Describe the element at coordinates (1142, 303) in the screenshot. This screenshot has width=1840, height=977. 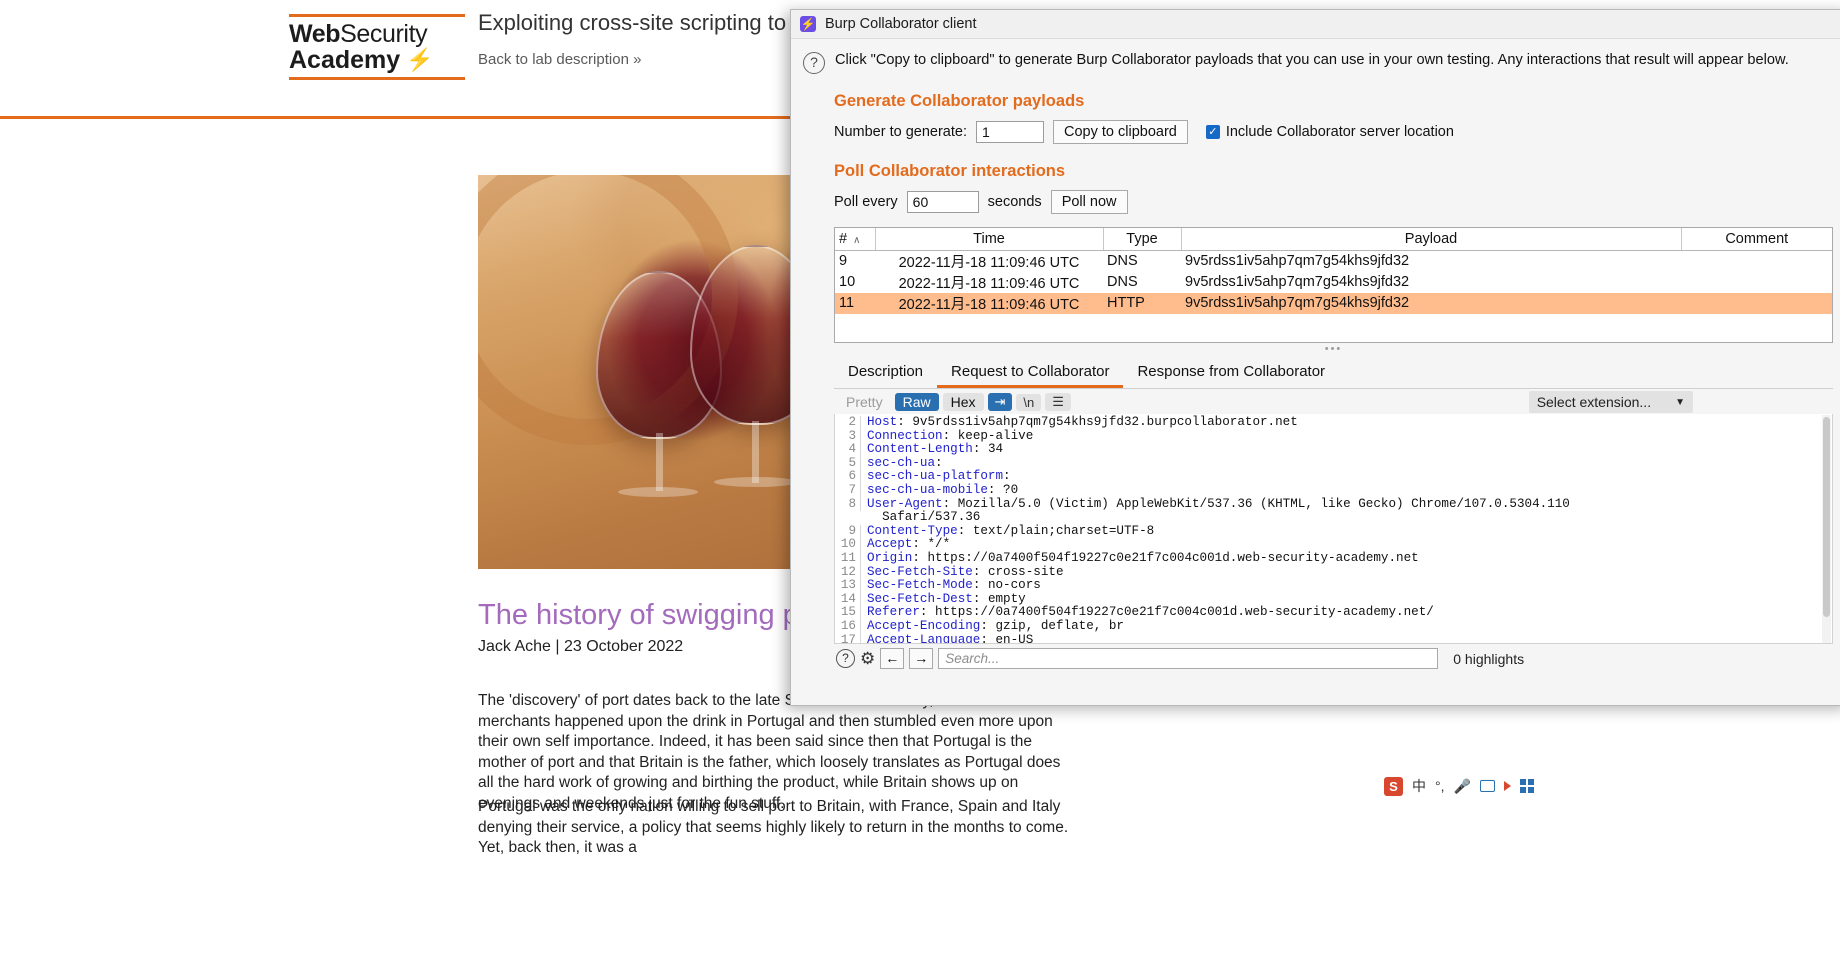
I see `cell-type: HTTP` at that location.